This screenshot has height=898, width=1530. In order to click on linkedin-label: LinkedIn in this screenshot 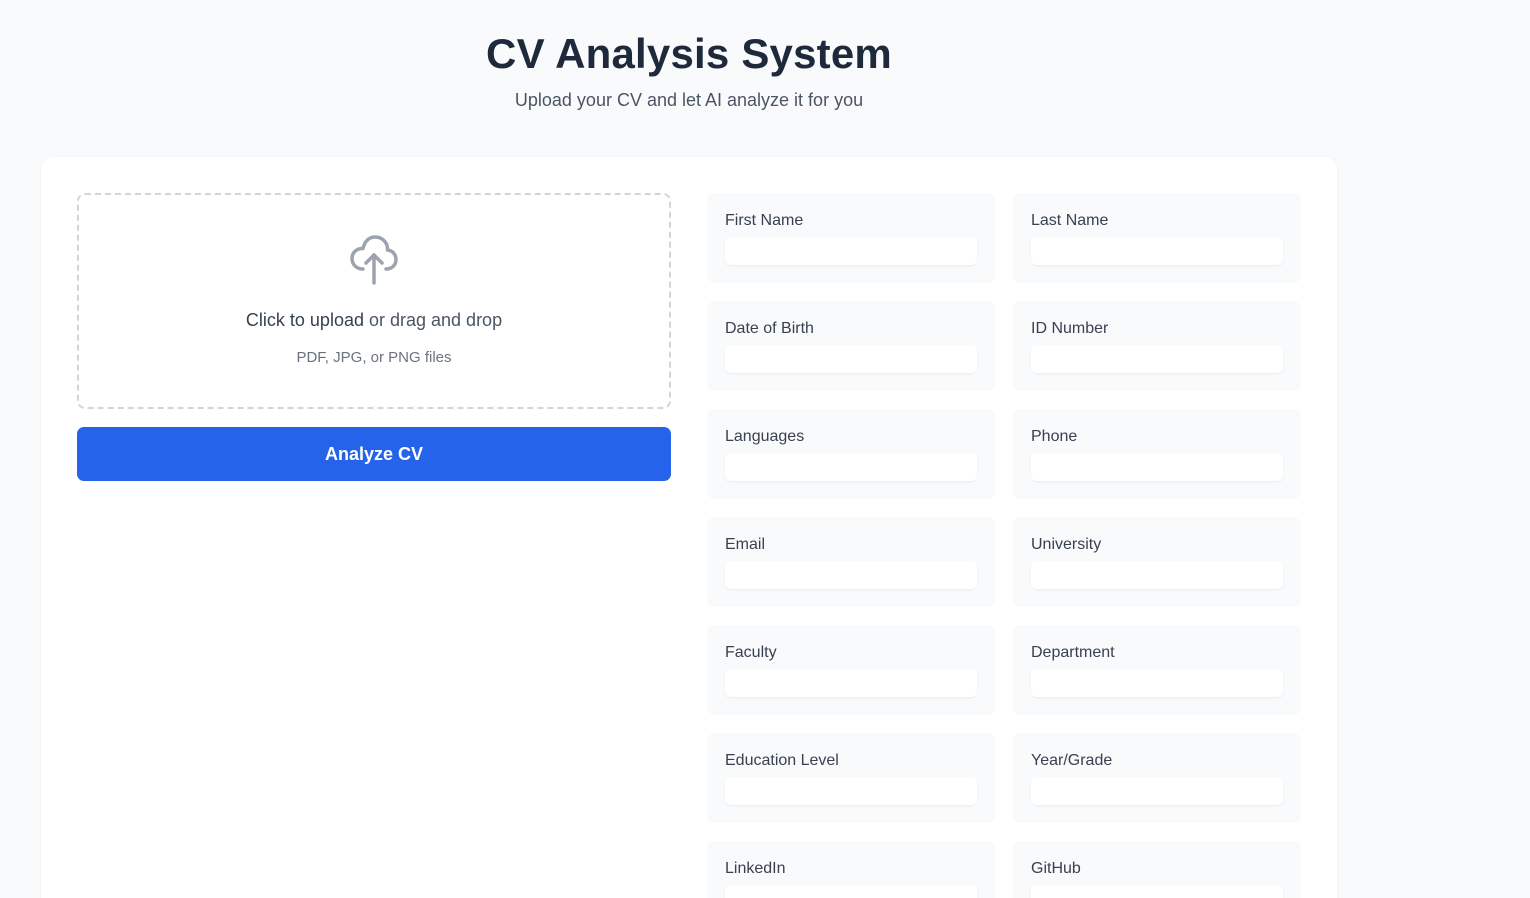, I will do `click(755, 868)`.